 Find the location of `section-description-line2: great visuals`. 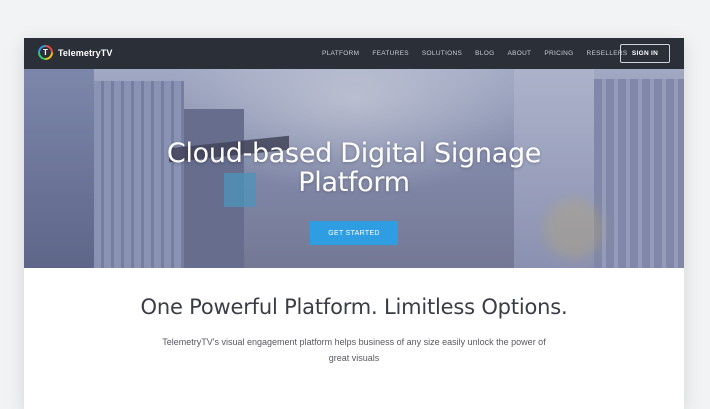

section-description-line2: great visuals is located at coordinates (354, 358).